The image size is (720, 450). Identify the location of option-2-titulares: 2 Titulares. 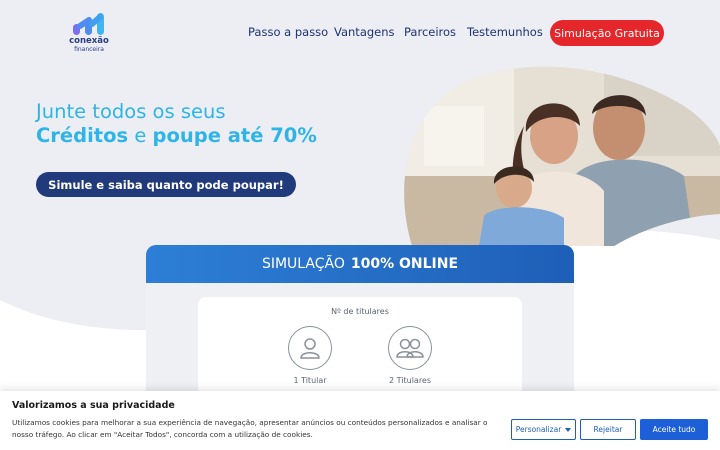
(410, 355).